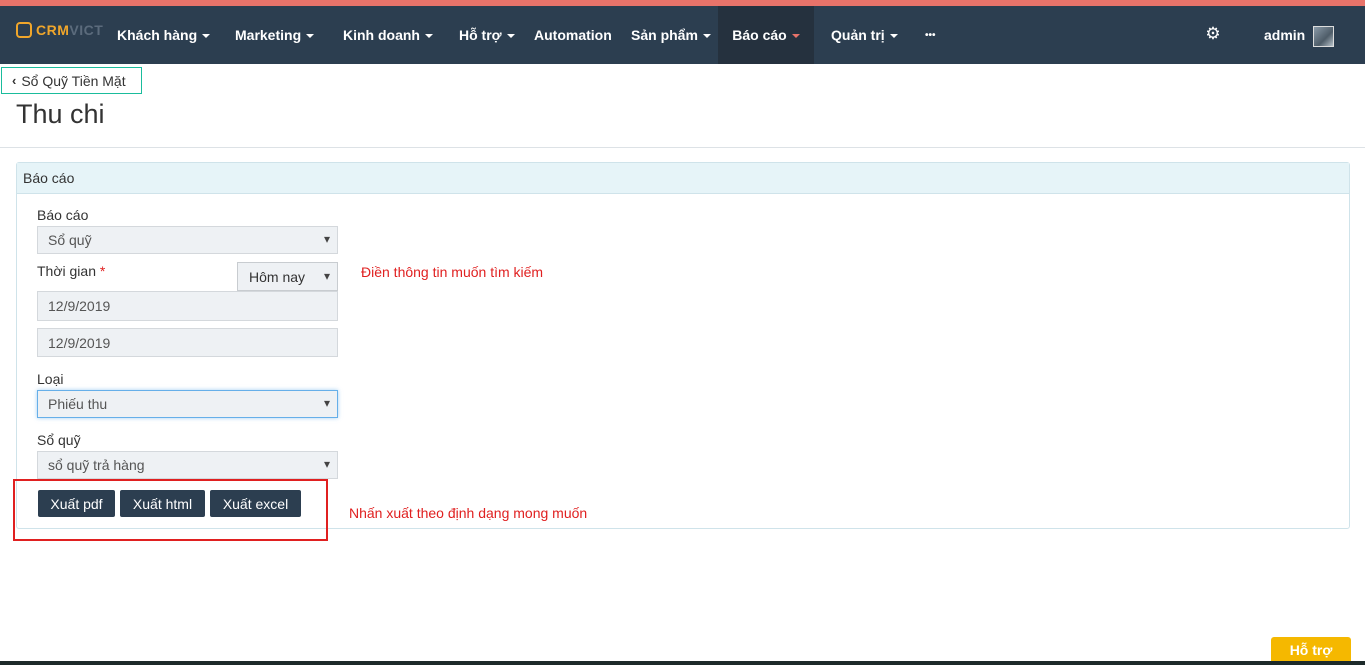 This screenshot has height=665, width=1365. I want to click on time-label: Thời gian *, so click(71, 271).